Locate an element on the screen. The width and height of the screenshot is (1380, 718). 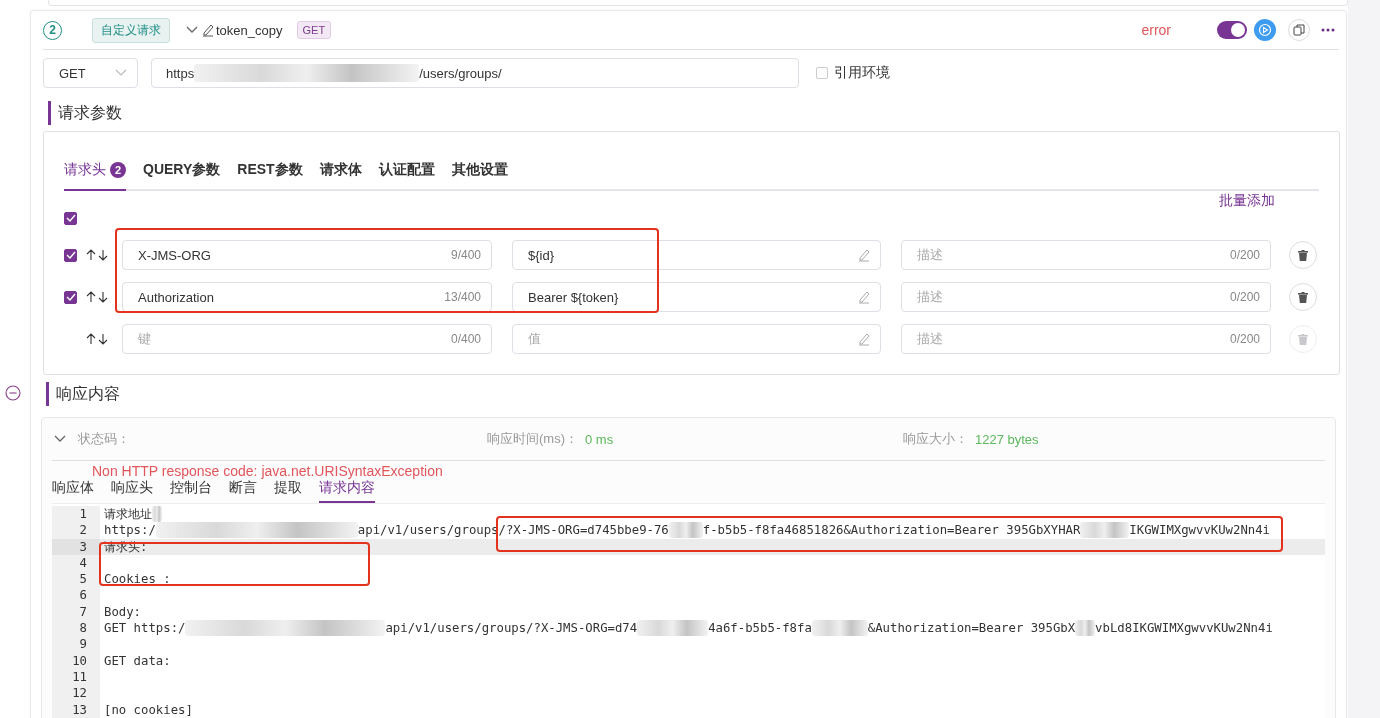
checkbox-label: 引用环境 is located at coordinates (862, 73).